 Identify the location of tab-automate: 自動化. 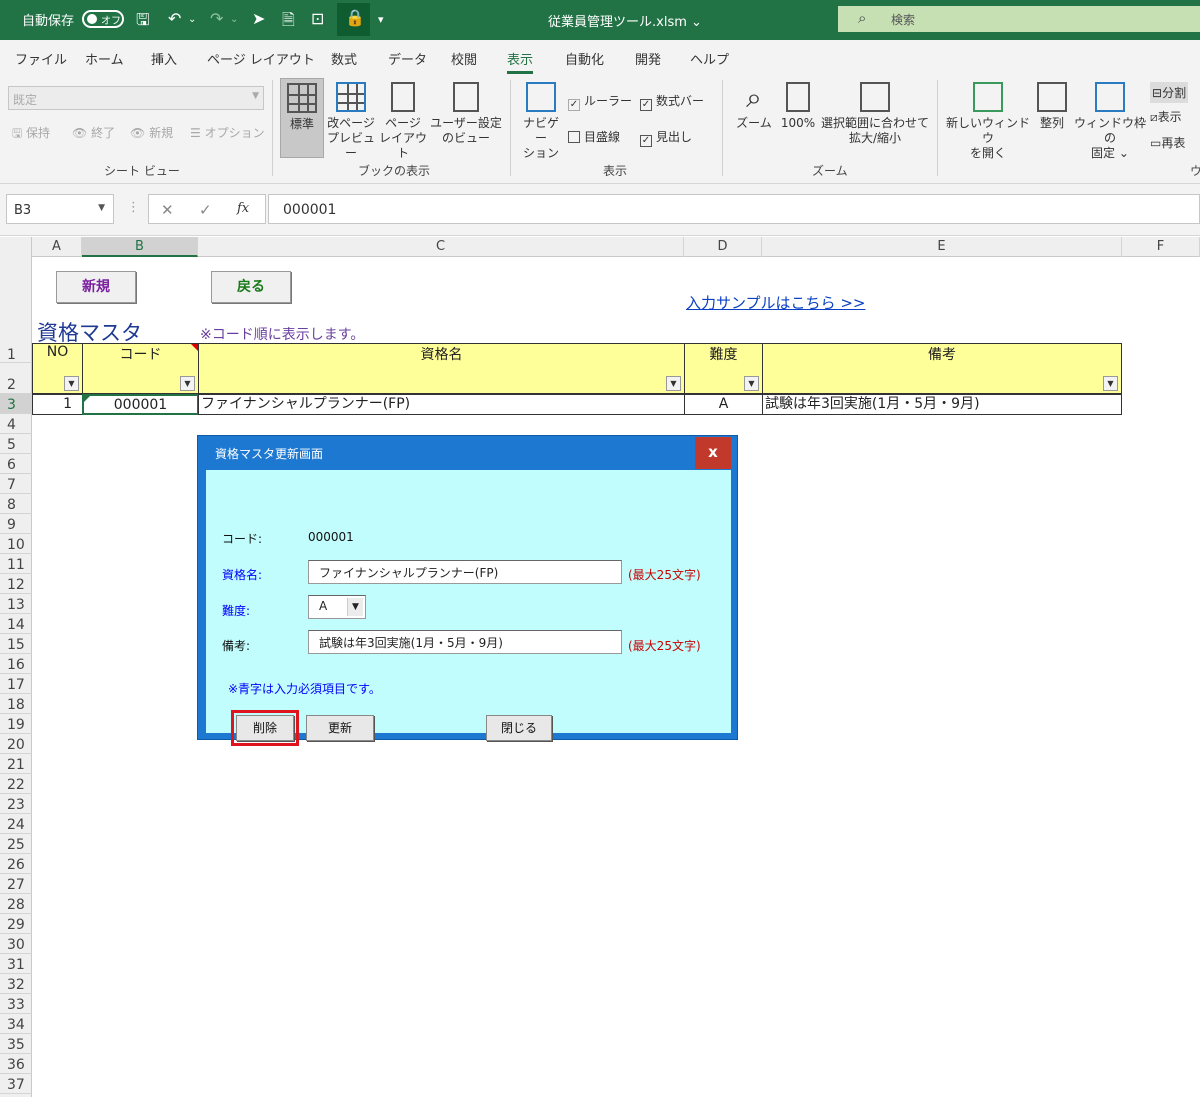
(584, 58).